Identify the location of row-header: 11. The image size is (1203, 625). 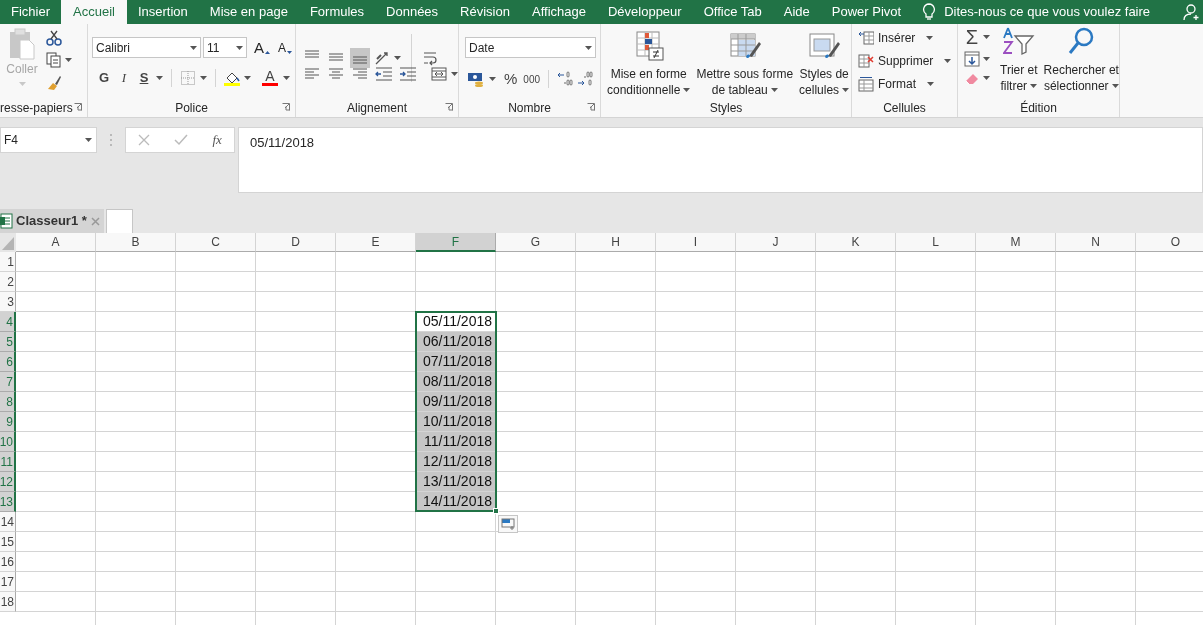
(8, 462).